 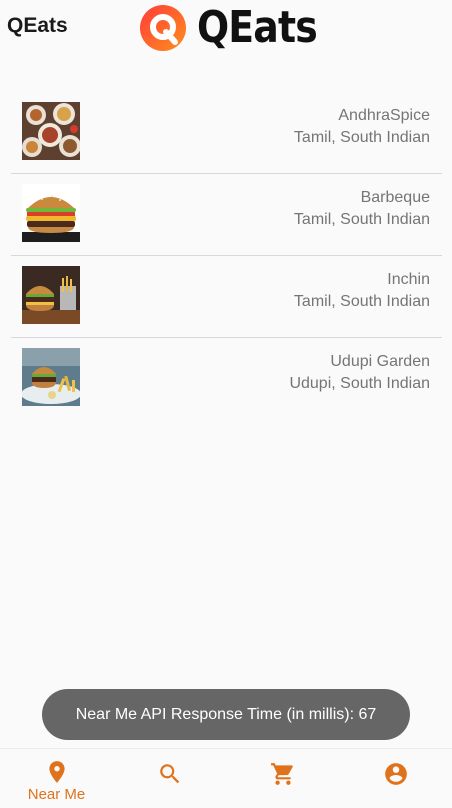 I want to click on qeats-logo-icon, so click(x=163, y=28).